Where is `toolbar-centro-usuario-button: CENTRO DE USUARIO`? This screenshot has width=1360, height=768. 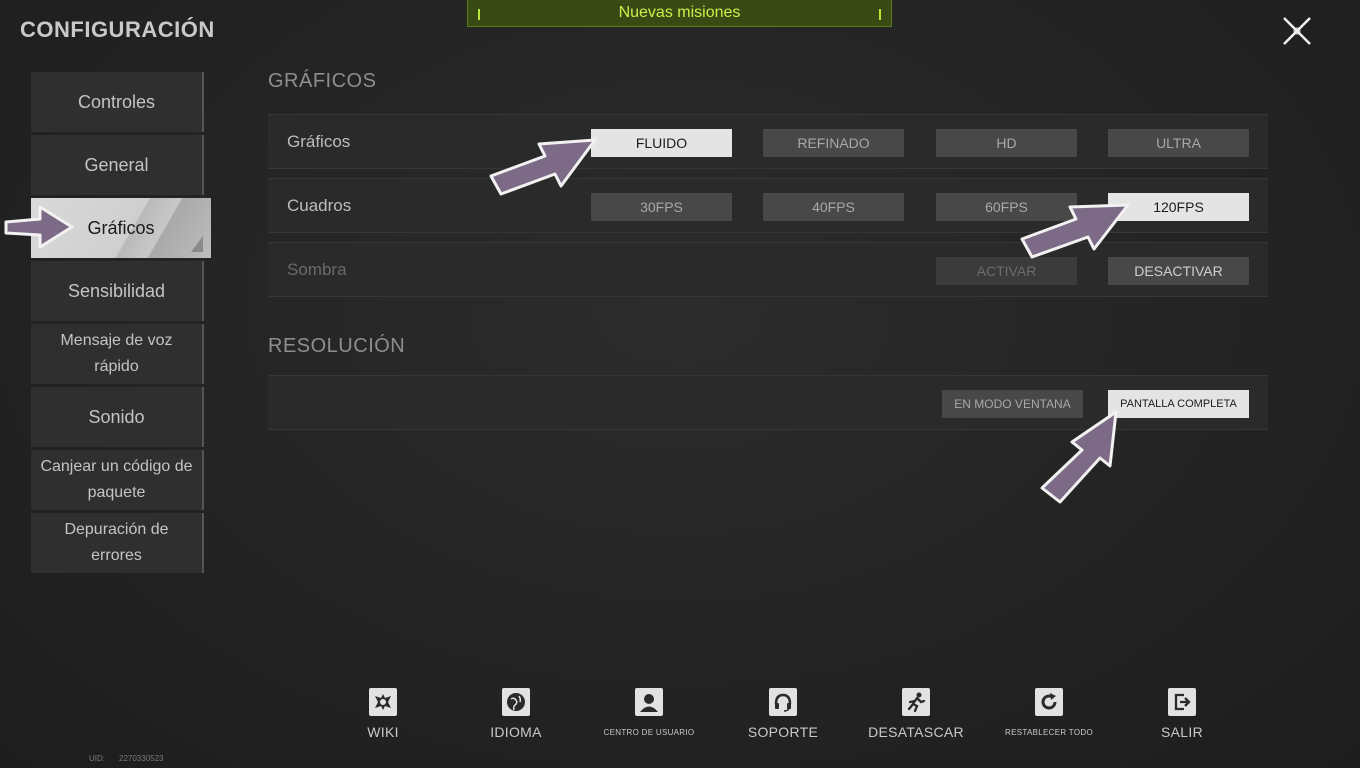
toolbar-centro-usuario-button: CENTRO DE USUARIO is located at coordinates (649, 712).